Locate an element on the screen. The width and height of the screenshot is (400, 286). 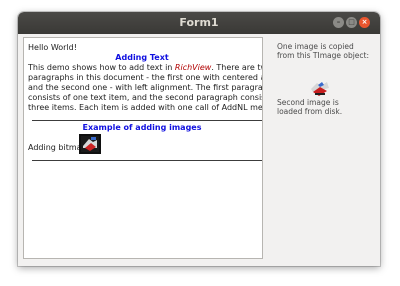
paragraph-line-1-end: . There are two is located at coordinates (236, 67).